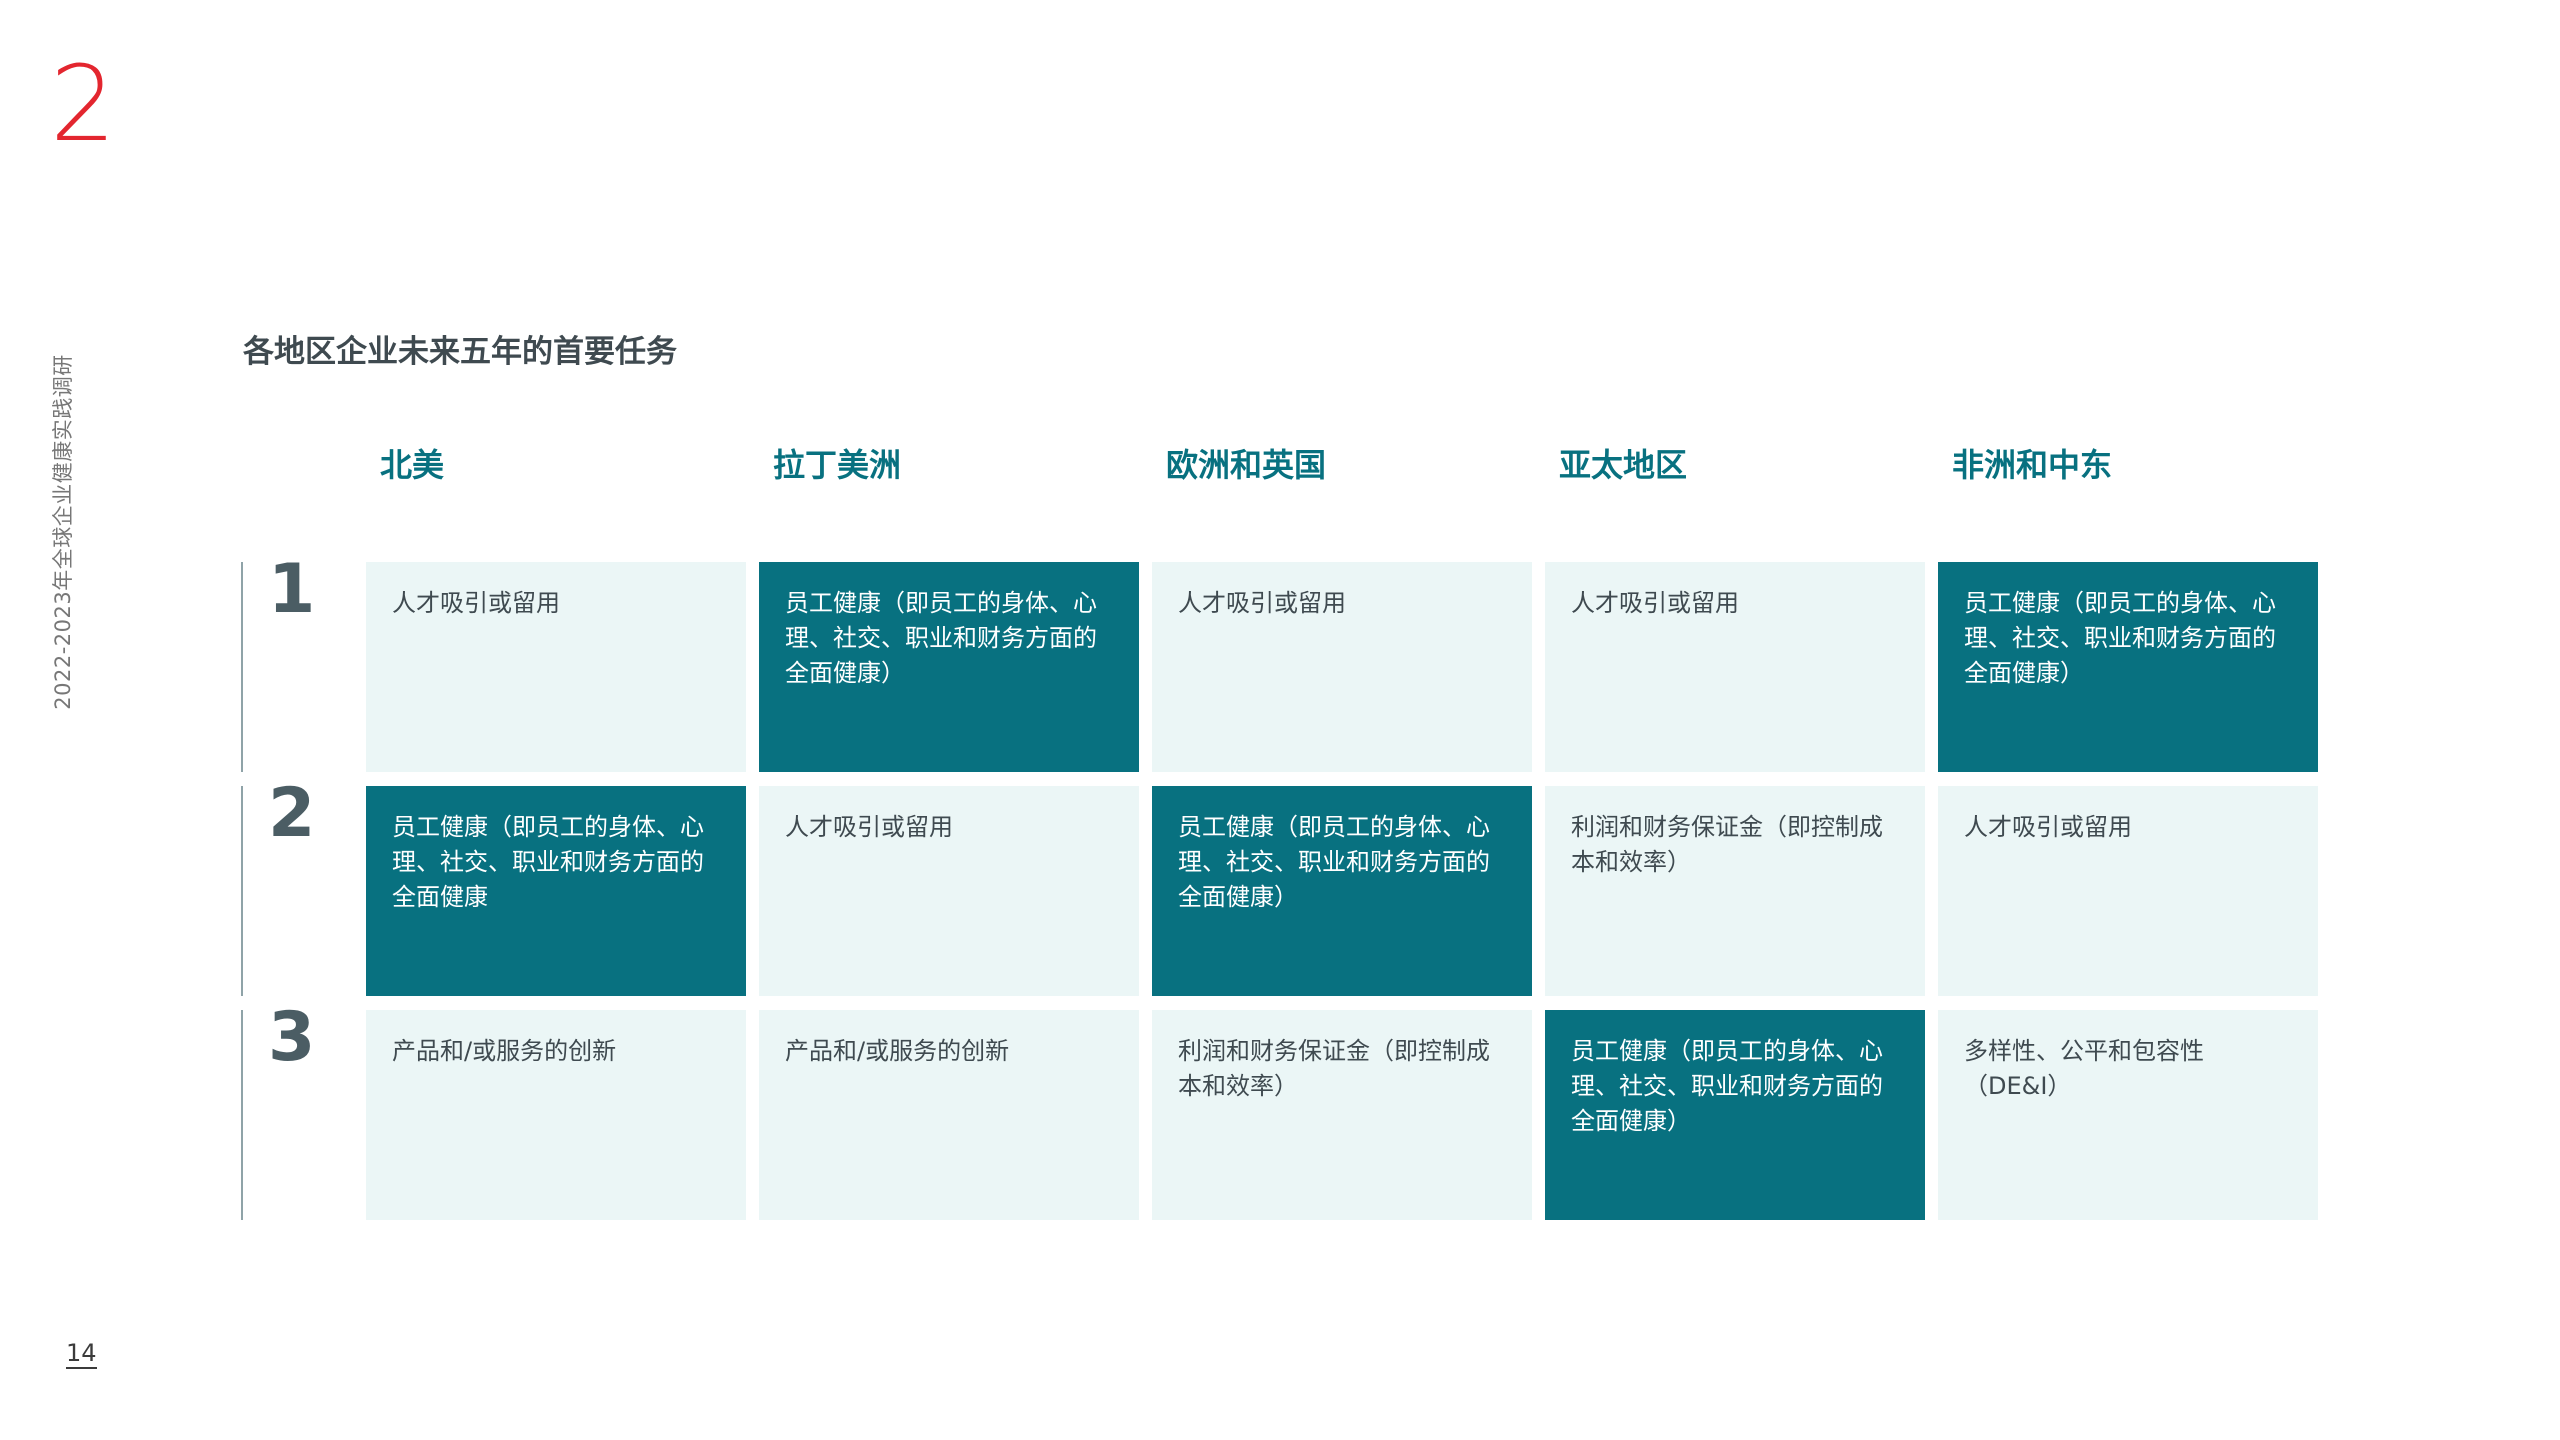 This screenshot has width=2560, height=1440. What do you see at coordinates (949, 891) in the screenshot?
I see `cell-r2-latin-america: 人才吸引或留用` at bounding box center [949, 891].